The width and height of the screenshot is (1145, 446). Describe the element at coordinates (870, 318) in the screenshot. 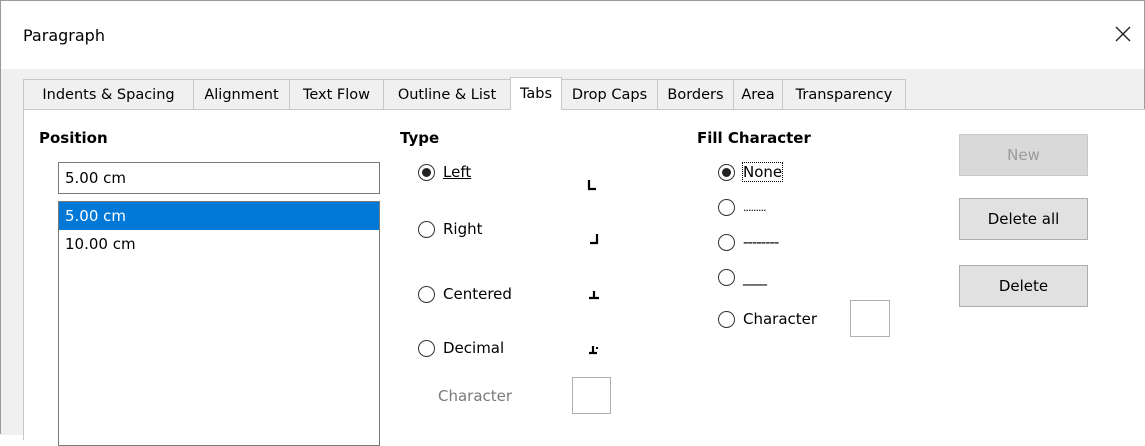

I see `fill-character-input` at that location.